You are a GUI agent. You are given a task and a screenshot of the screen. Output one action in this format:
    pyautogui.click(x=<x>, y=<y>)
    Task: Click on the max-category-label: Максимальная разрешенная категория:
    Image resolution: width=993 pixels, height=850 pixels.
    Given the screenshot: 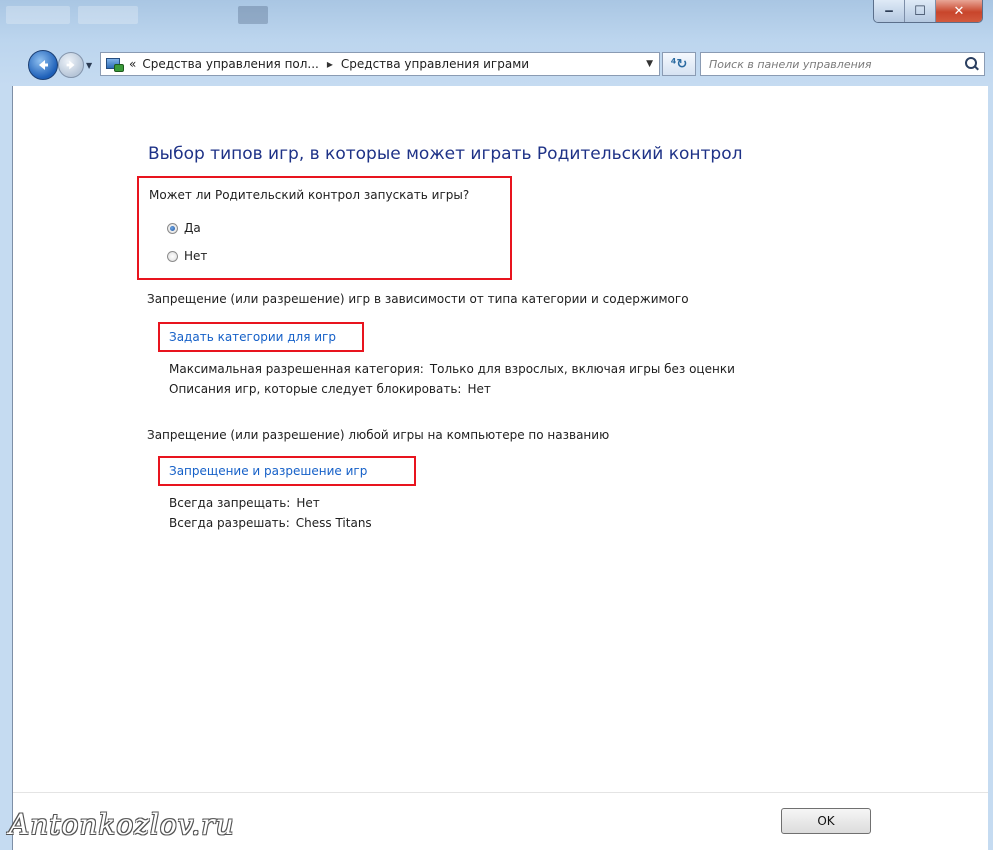 What is the action you would take?
    pyautogui.click(x=296, y=369)
    